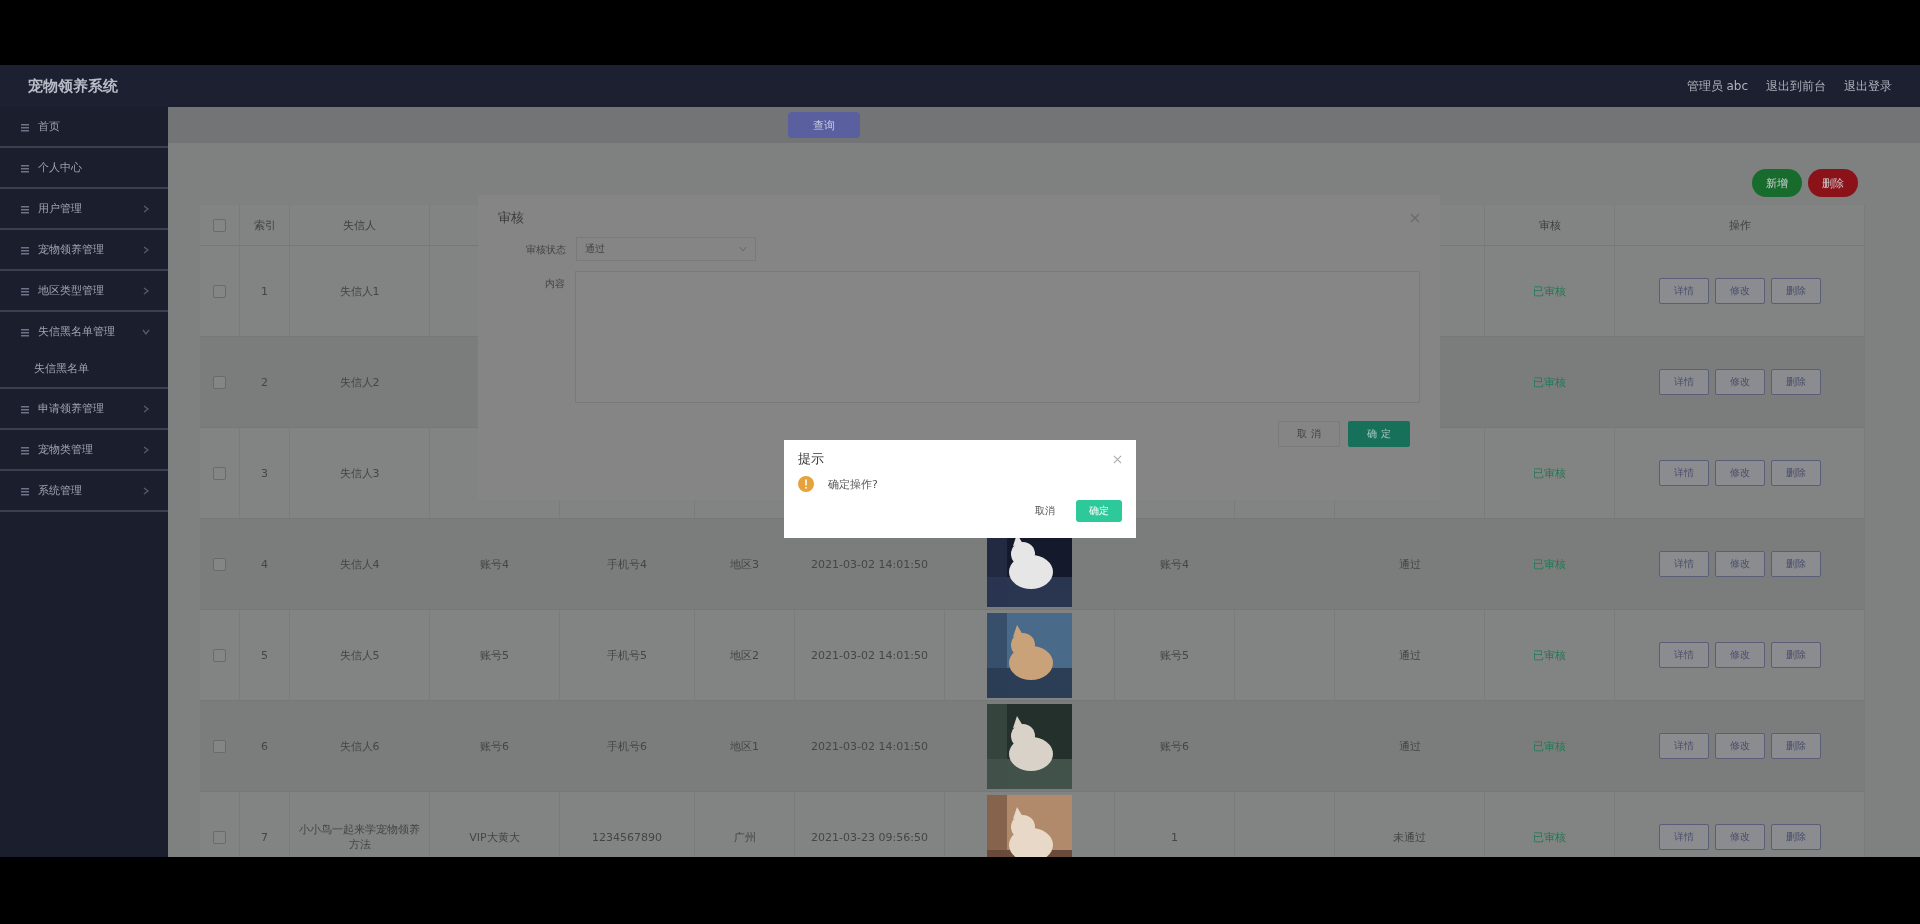 The width and height of the screenshot is (1920, 924). I want to click on table-cell: 失信人5, so click(359, 655).